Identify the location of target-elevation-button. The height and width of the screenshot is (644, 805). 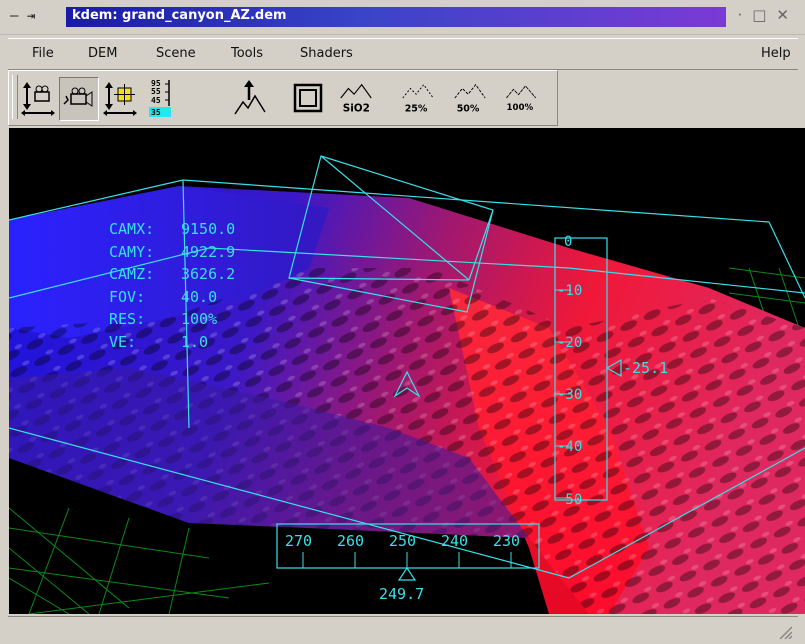
(120, 98).